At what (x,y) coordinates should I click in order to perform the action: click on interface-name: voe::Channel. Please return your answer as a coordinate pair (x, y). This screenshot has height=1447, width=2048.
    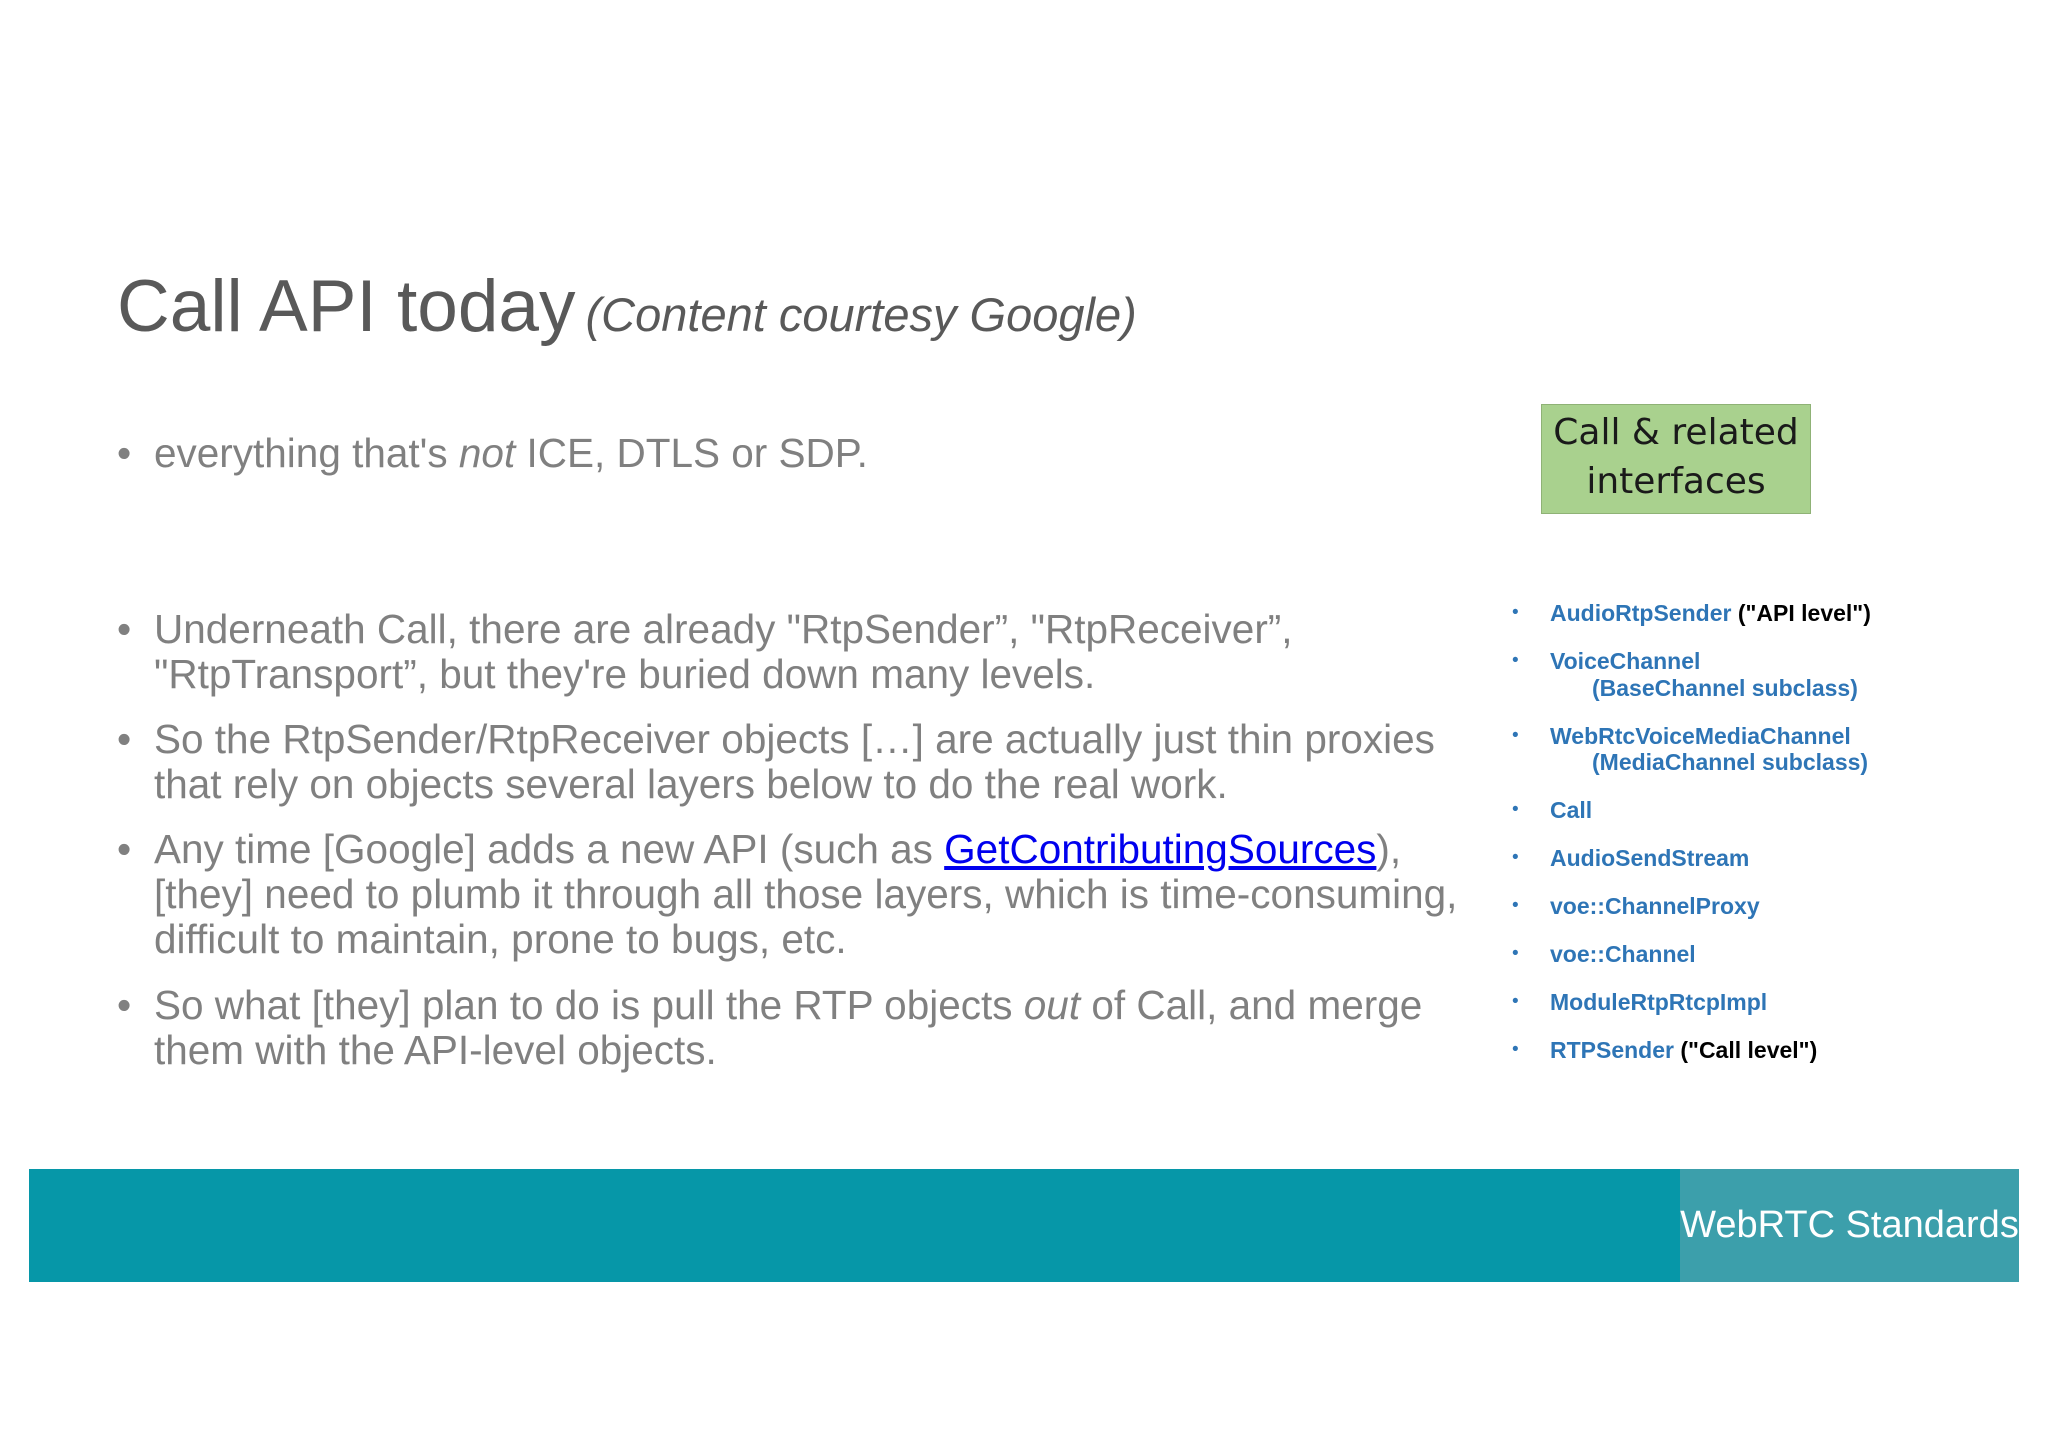
    Looking at the image, I should click on (1623, 954).